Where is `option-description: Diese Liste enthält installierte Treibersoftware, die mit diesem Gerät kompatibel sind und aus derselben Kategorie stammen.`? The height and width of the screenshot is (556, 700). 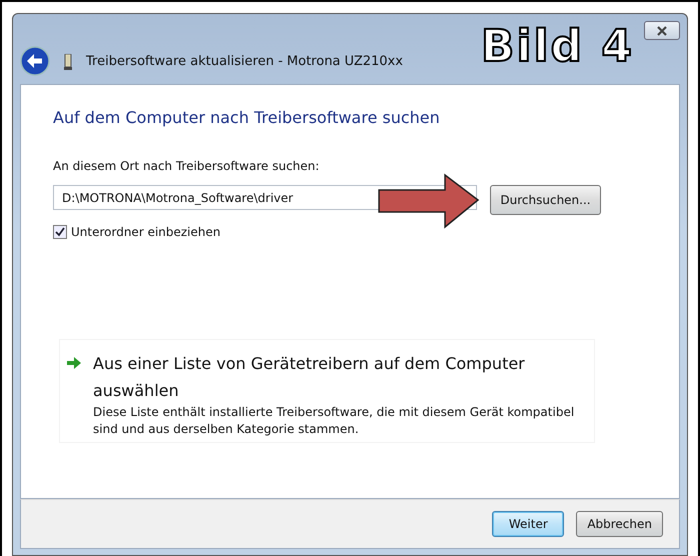
option-description: Diese Liste enthält installierte Treibersoftware, die mit diesem Gerät kompatibel sind und aus derselben Kategorie stammen. is located at coordinates (334, 421).